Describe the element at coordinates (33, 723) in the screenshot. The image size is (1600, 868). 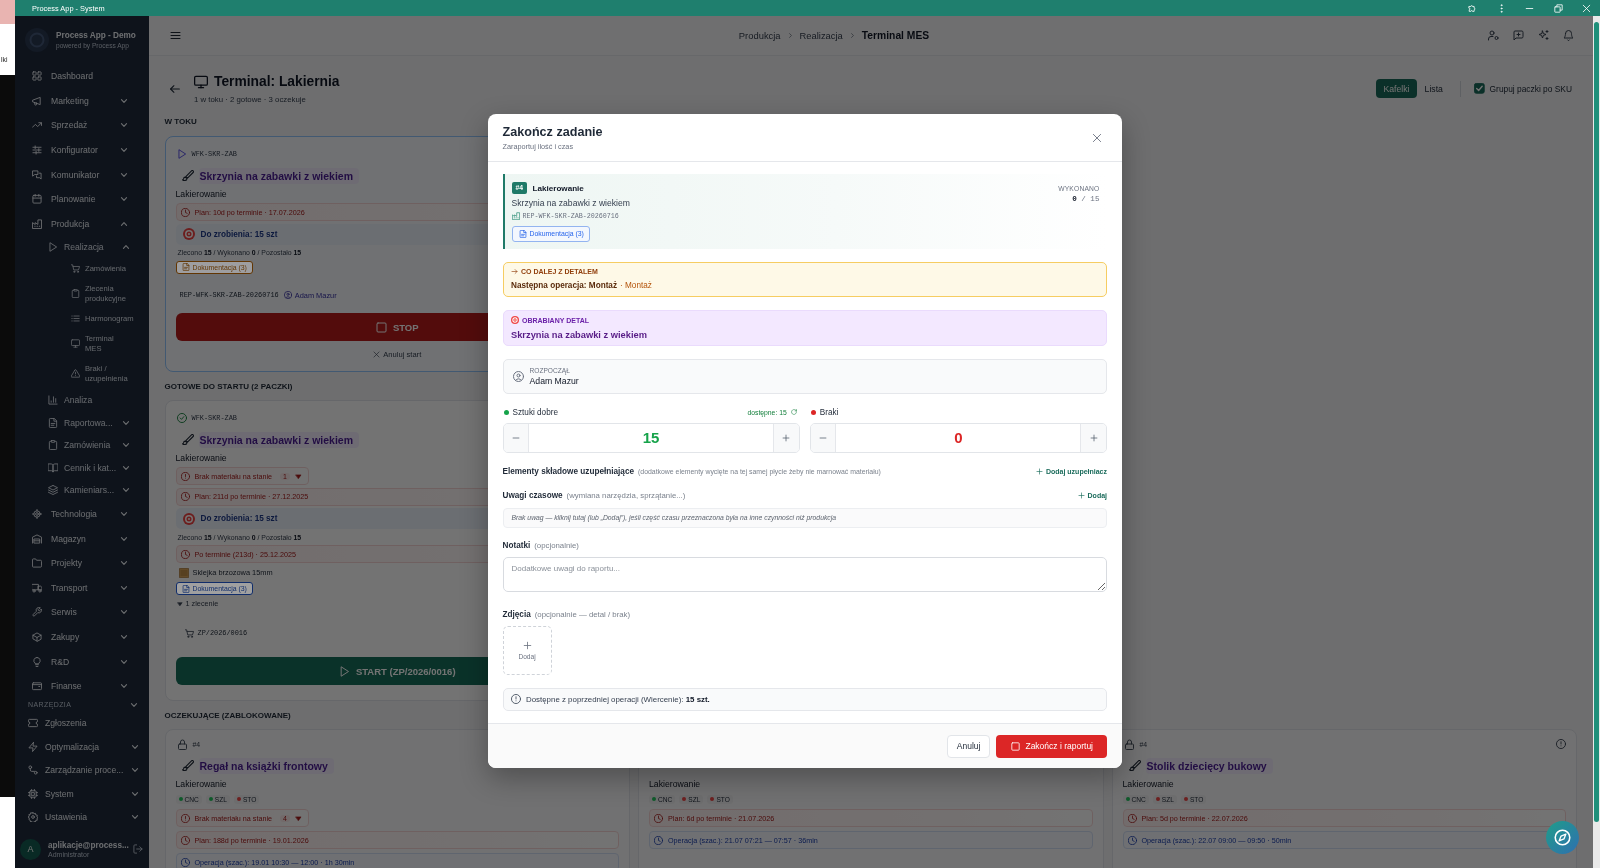
I see `ticket-icon` at that location.